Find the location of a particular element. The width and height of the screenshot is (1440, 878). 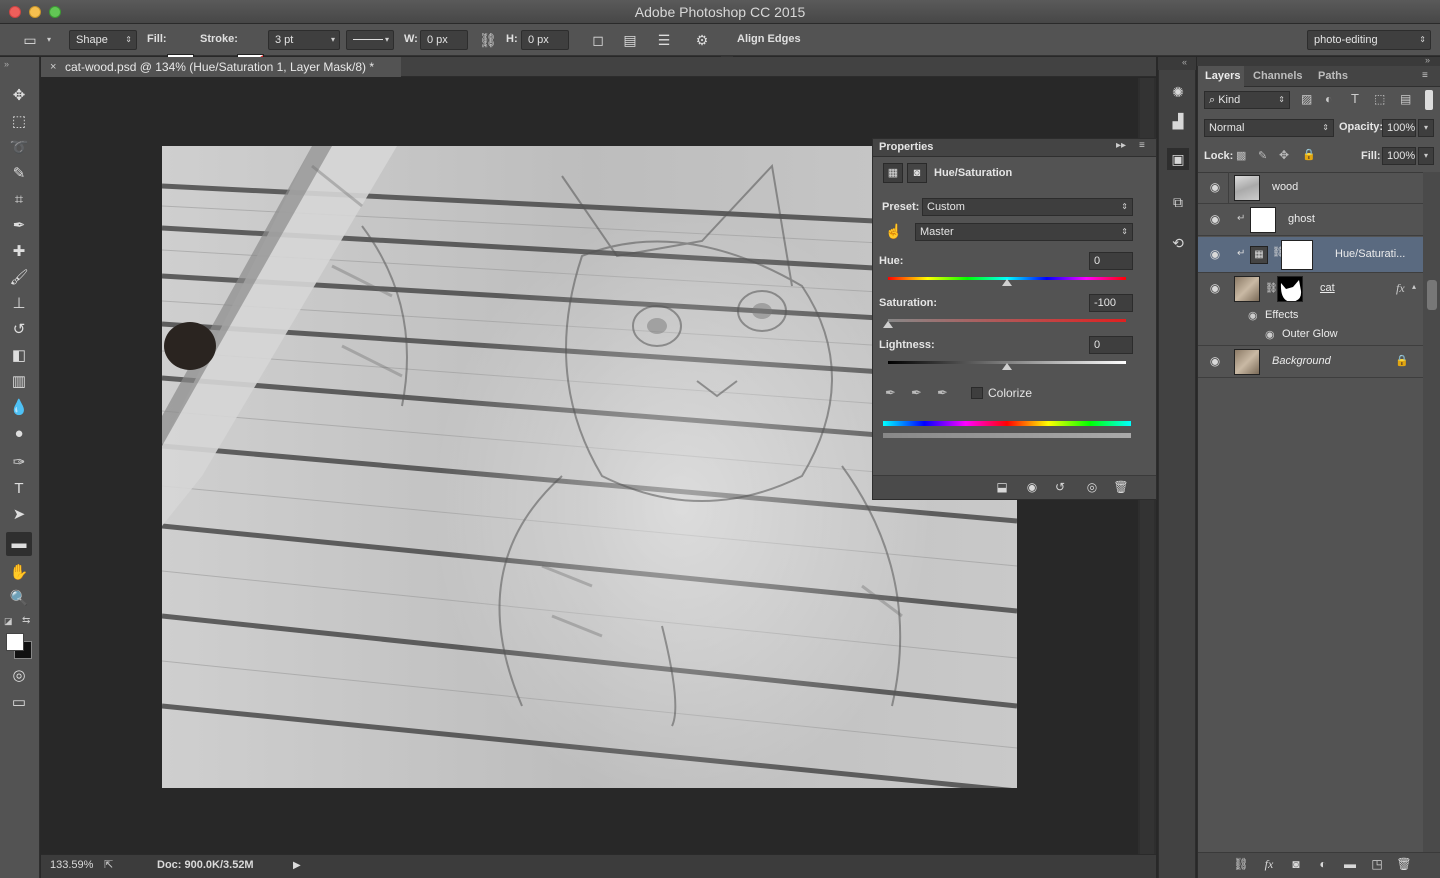

rectangle-tool-icon: ▬ is located at coordinates (19, 544).